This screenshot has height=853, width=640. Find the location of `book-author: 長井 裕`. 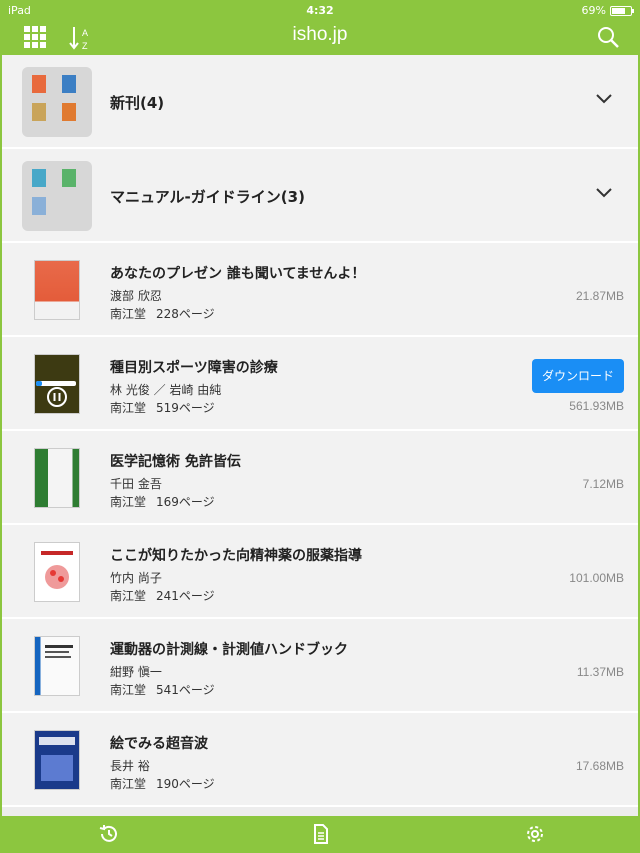

book-author: 長井 裕 is located at coordinates (130, 766).